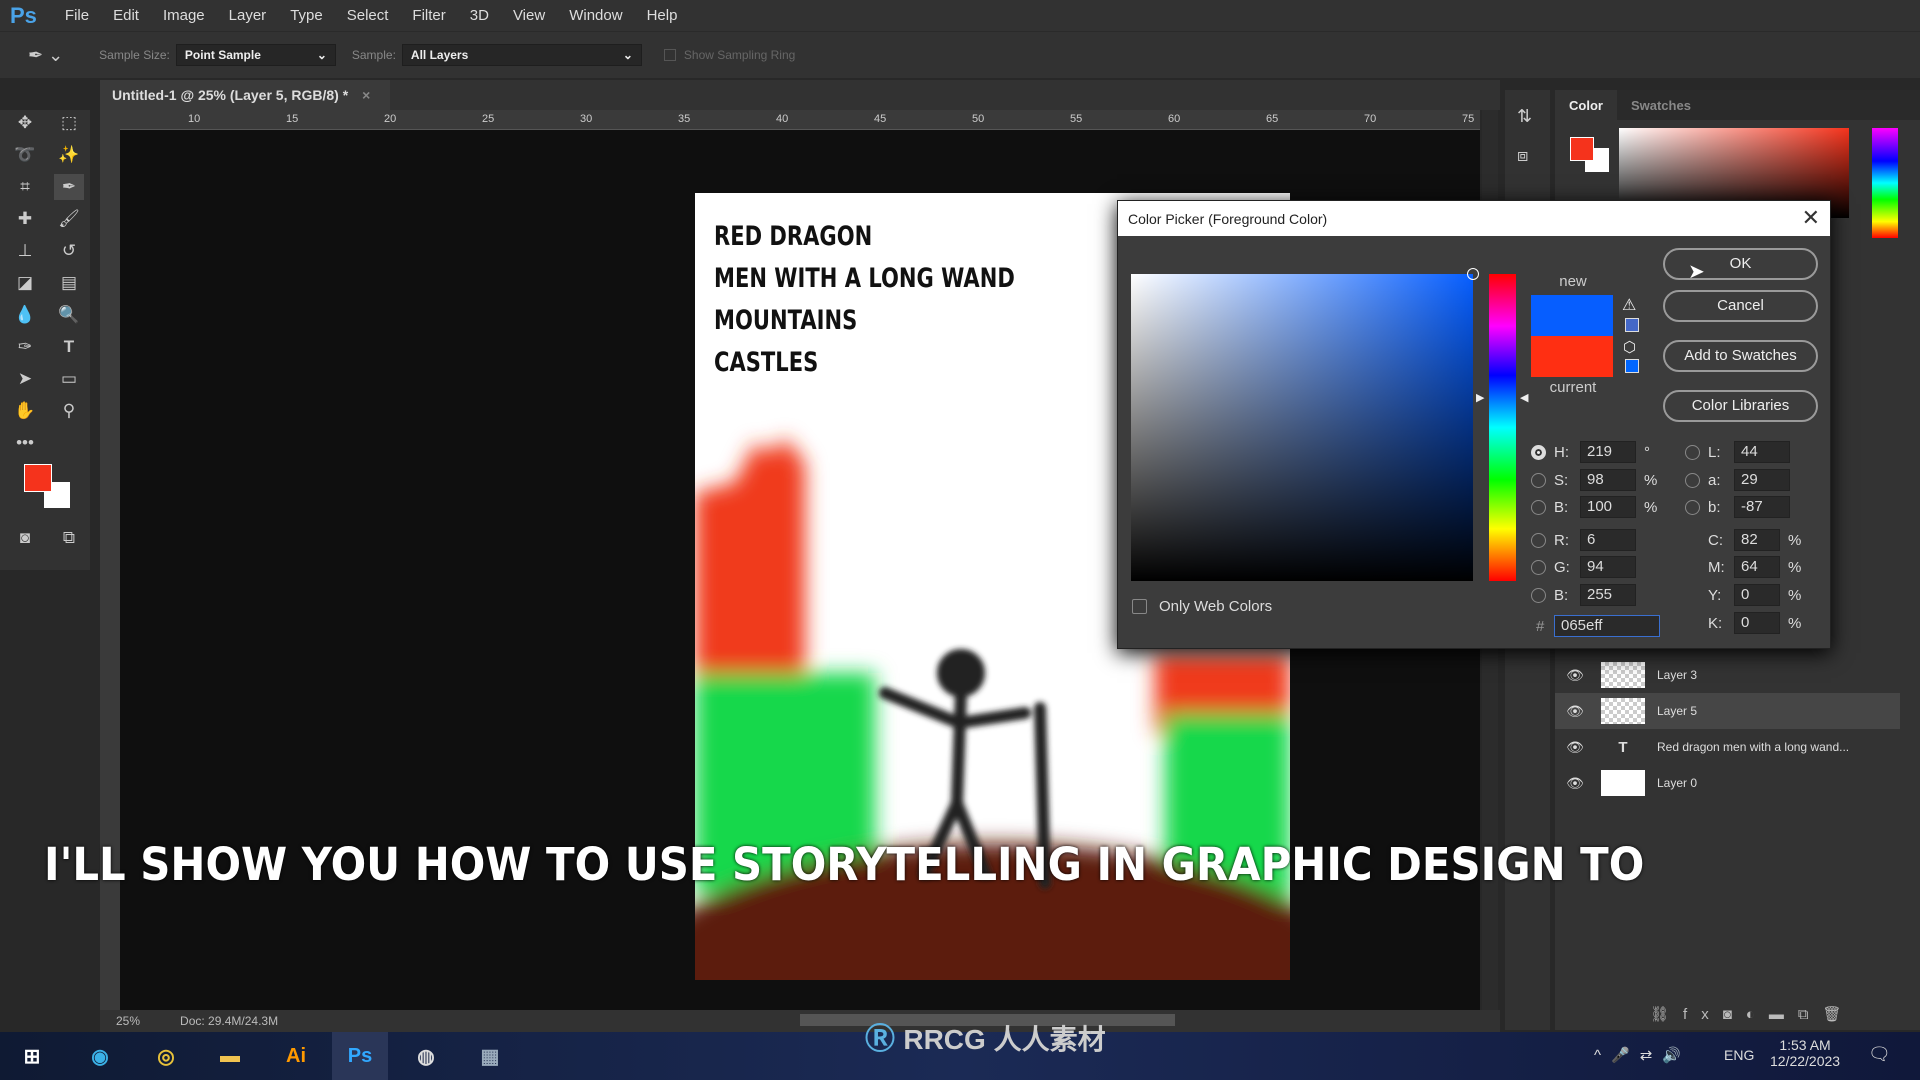  Describe the element at coordinates (1480, 397) in the screenshot. I see `hue-slider-handle: ▶` at that location.